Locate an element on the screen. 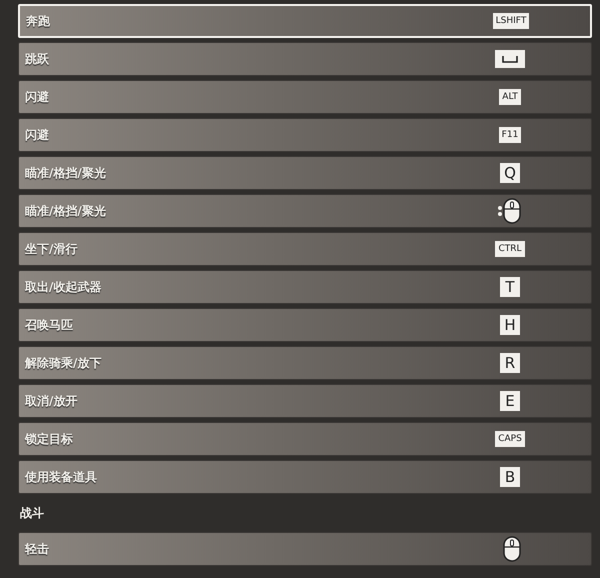  action-label: 坐下/滑行 is located at coordinates (51, 249).